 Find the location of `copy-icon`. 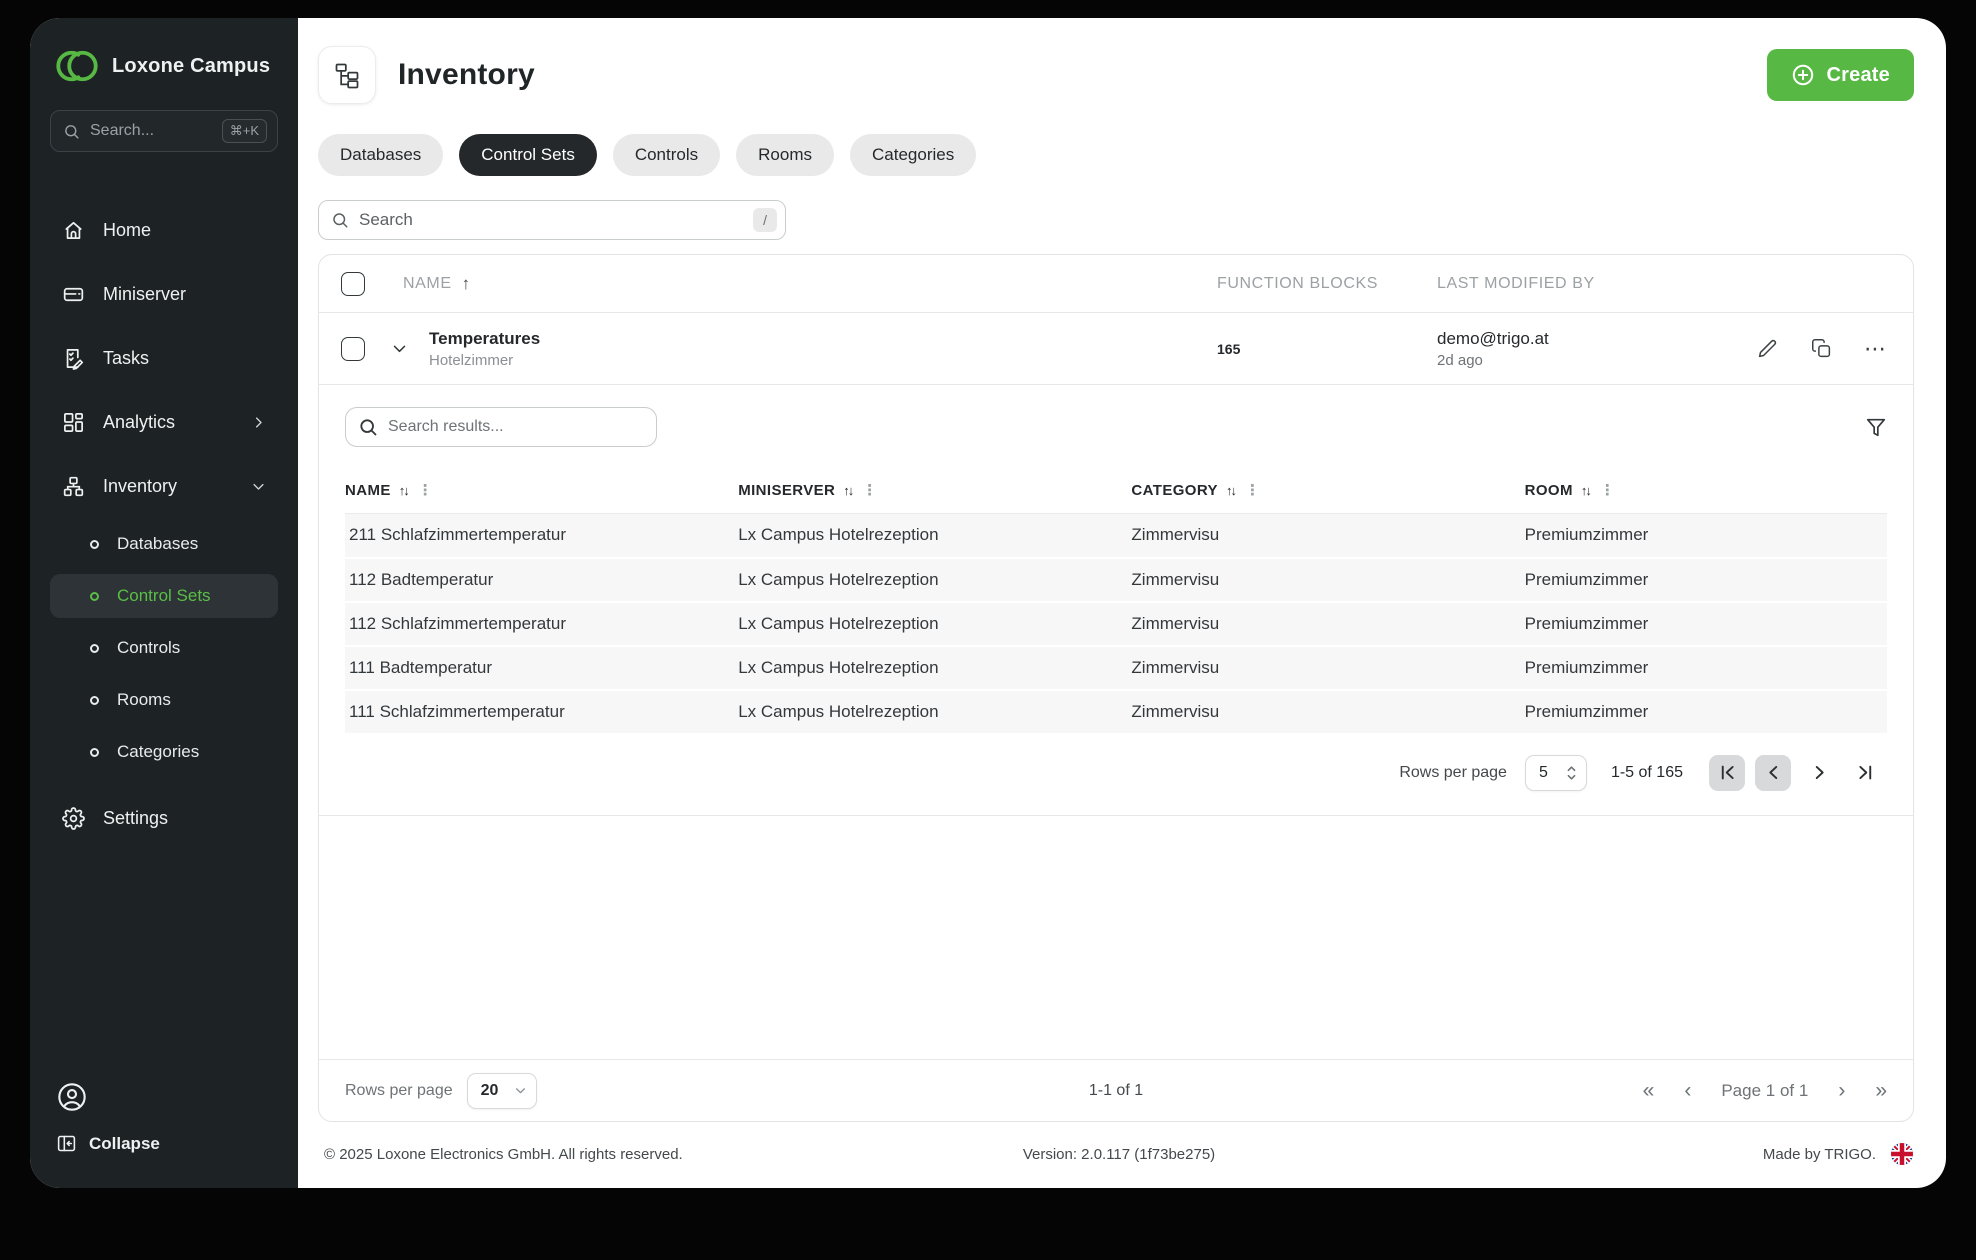

copy-icon is located at coordinates (1821, 348).